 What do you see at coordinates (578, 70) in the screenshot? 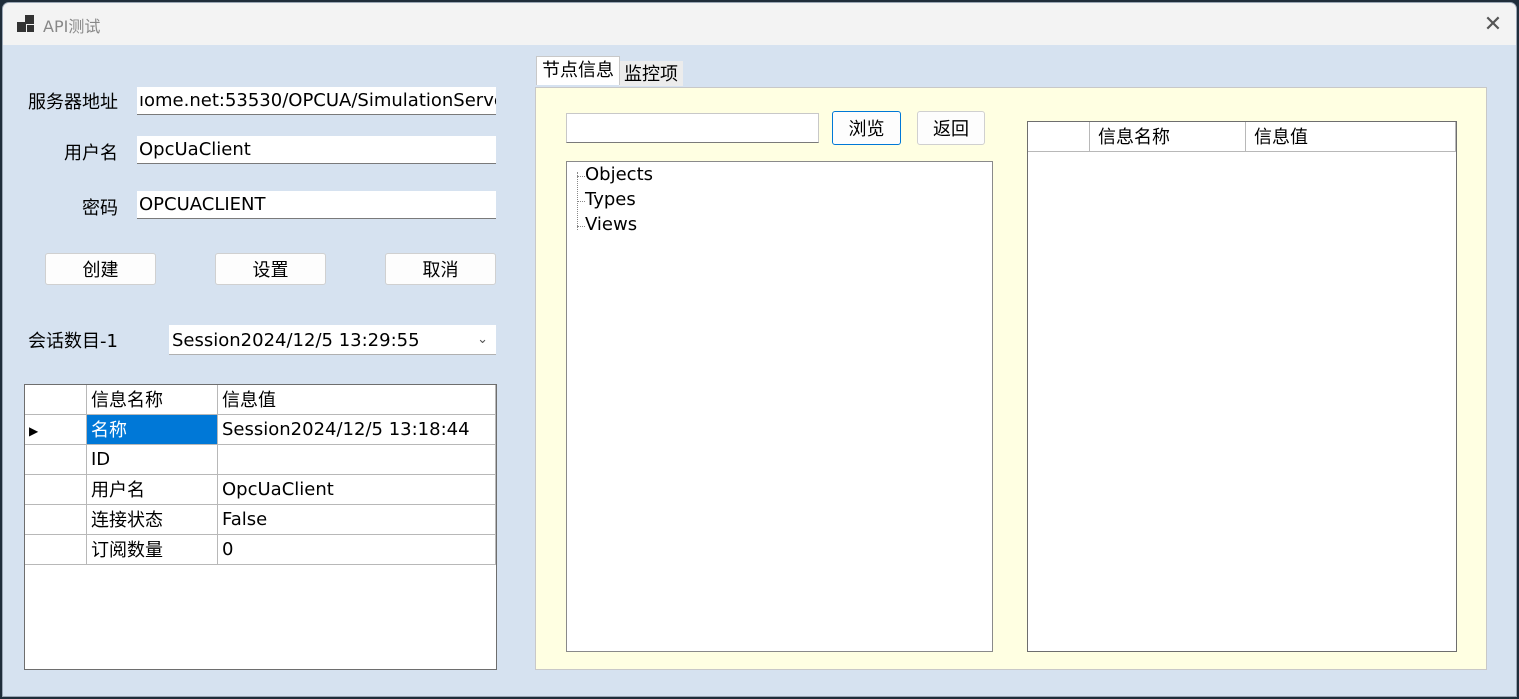
I see `tab-node-info: 节点信息` at bounding box center [578, 70].